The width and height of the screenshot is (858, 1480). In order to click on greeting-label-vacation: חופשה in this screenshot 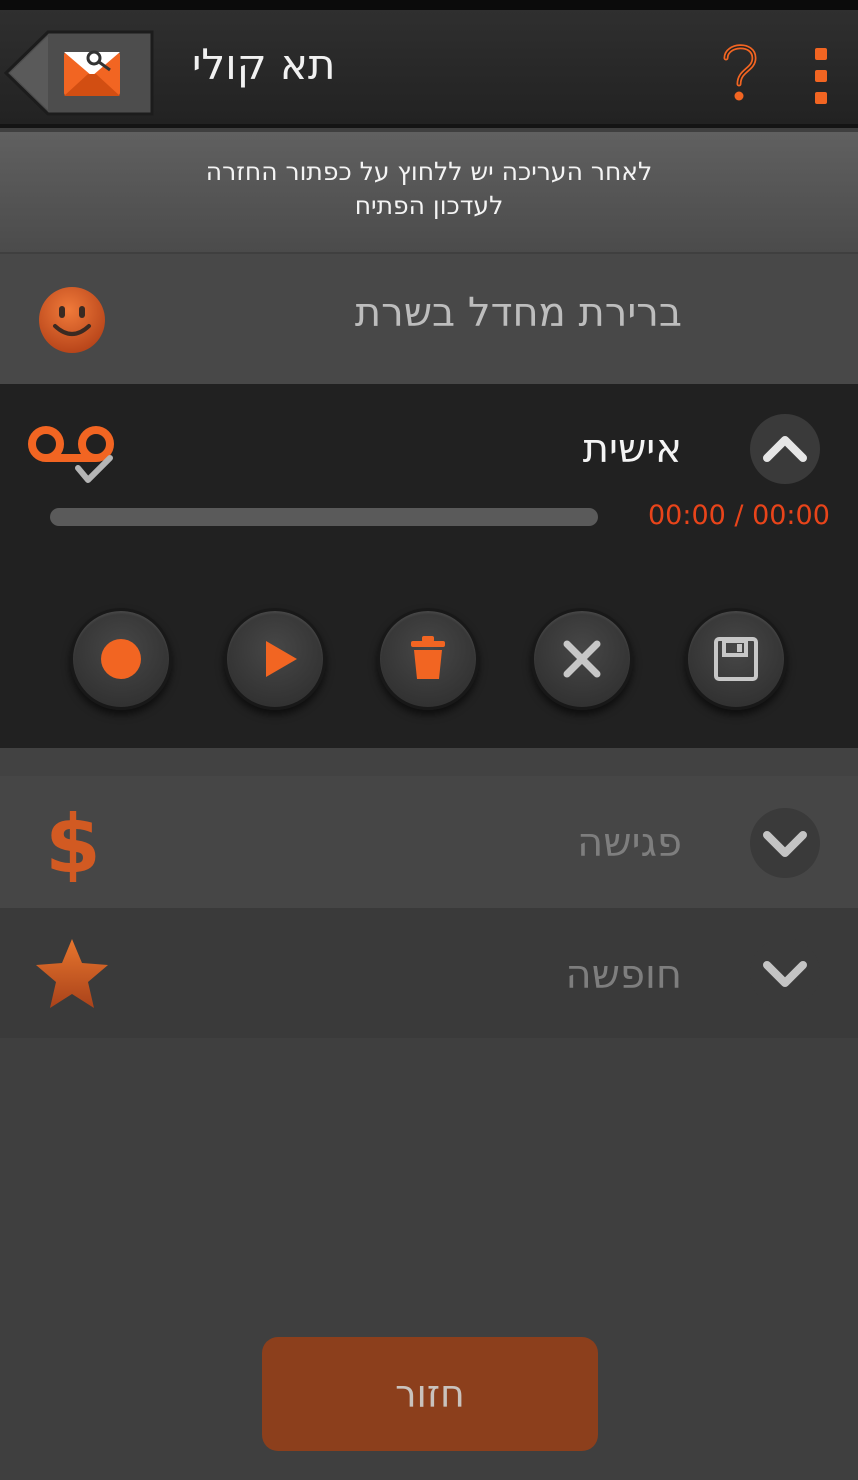, I will do `click(623, 975)`.